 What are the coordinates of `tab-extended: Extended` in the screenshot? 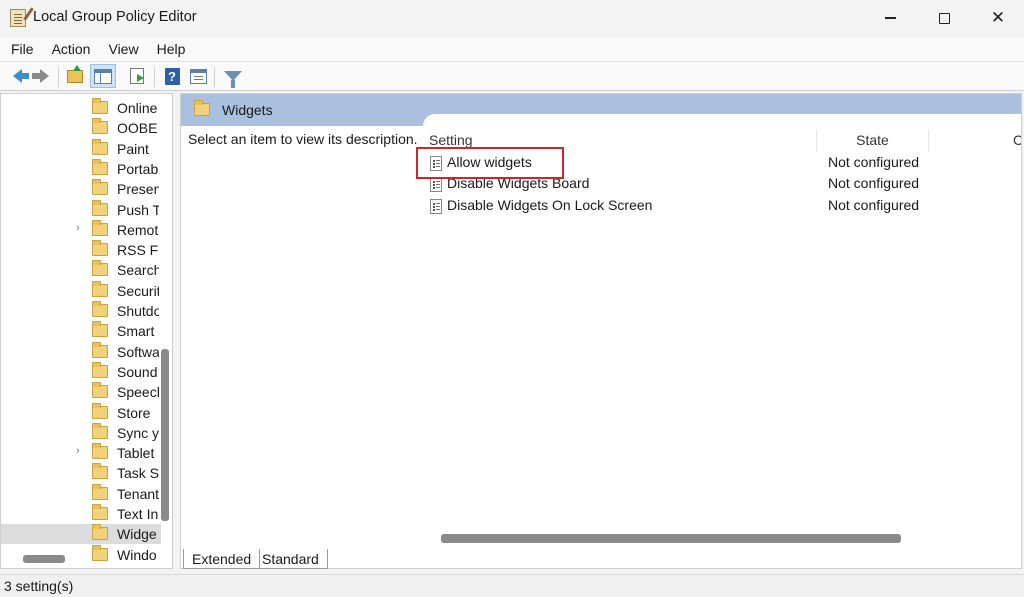 It's located at (222, 559).